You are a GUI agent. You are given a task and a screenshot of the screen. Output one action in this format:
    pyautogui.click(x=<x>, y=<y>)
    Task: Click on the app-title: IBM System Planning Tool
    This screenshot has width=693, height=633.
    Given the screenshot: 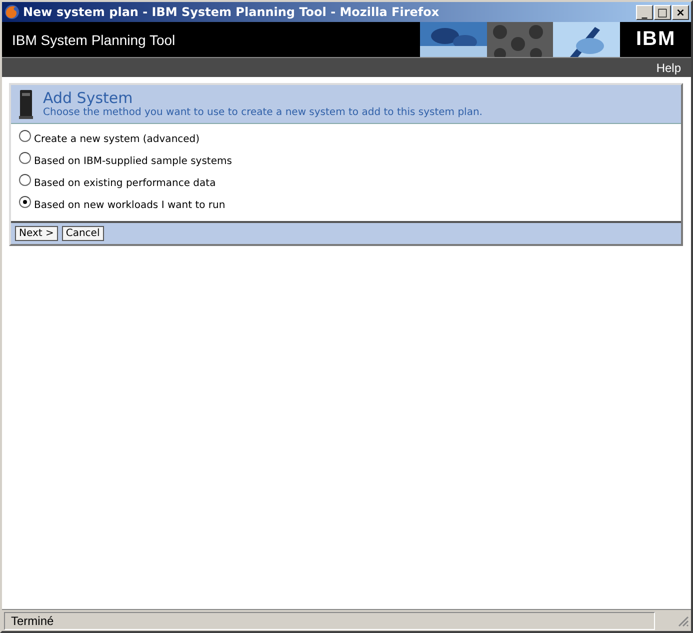 What is the action you would take?
    pyautogui.click(x=93, y=40)
    